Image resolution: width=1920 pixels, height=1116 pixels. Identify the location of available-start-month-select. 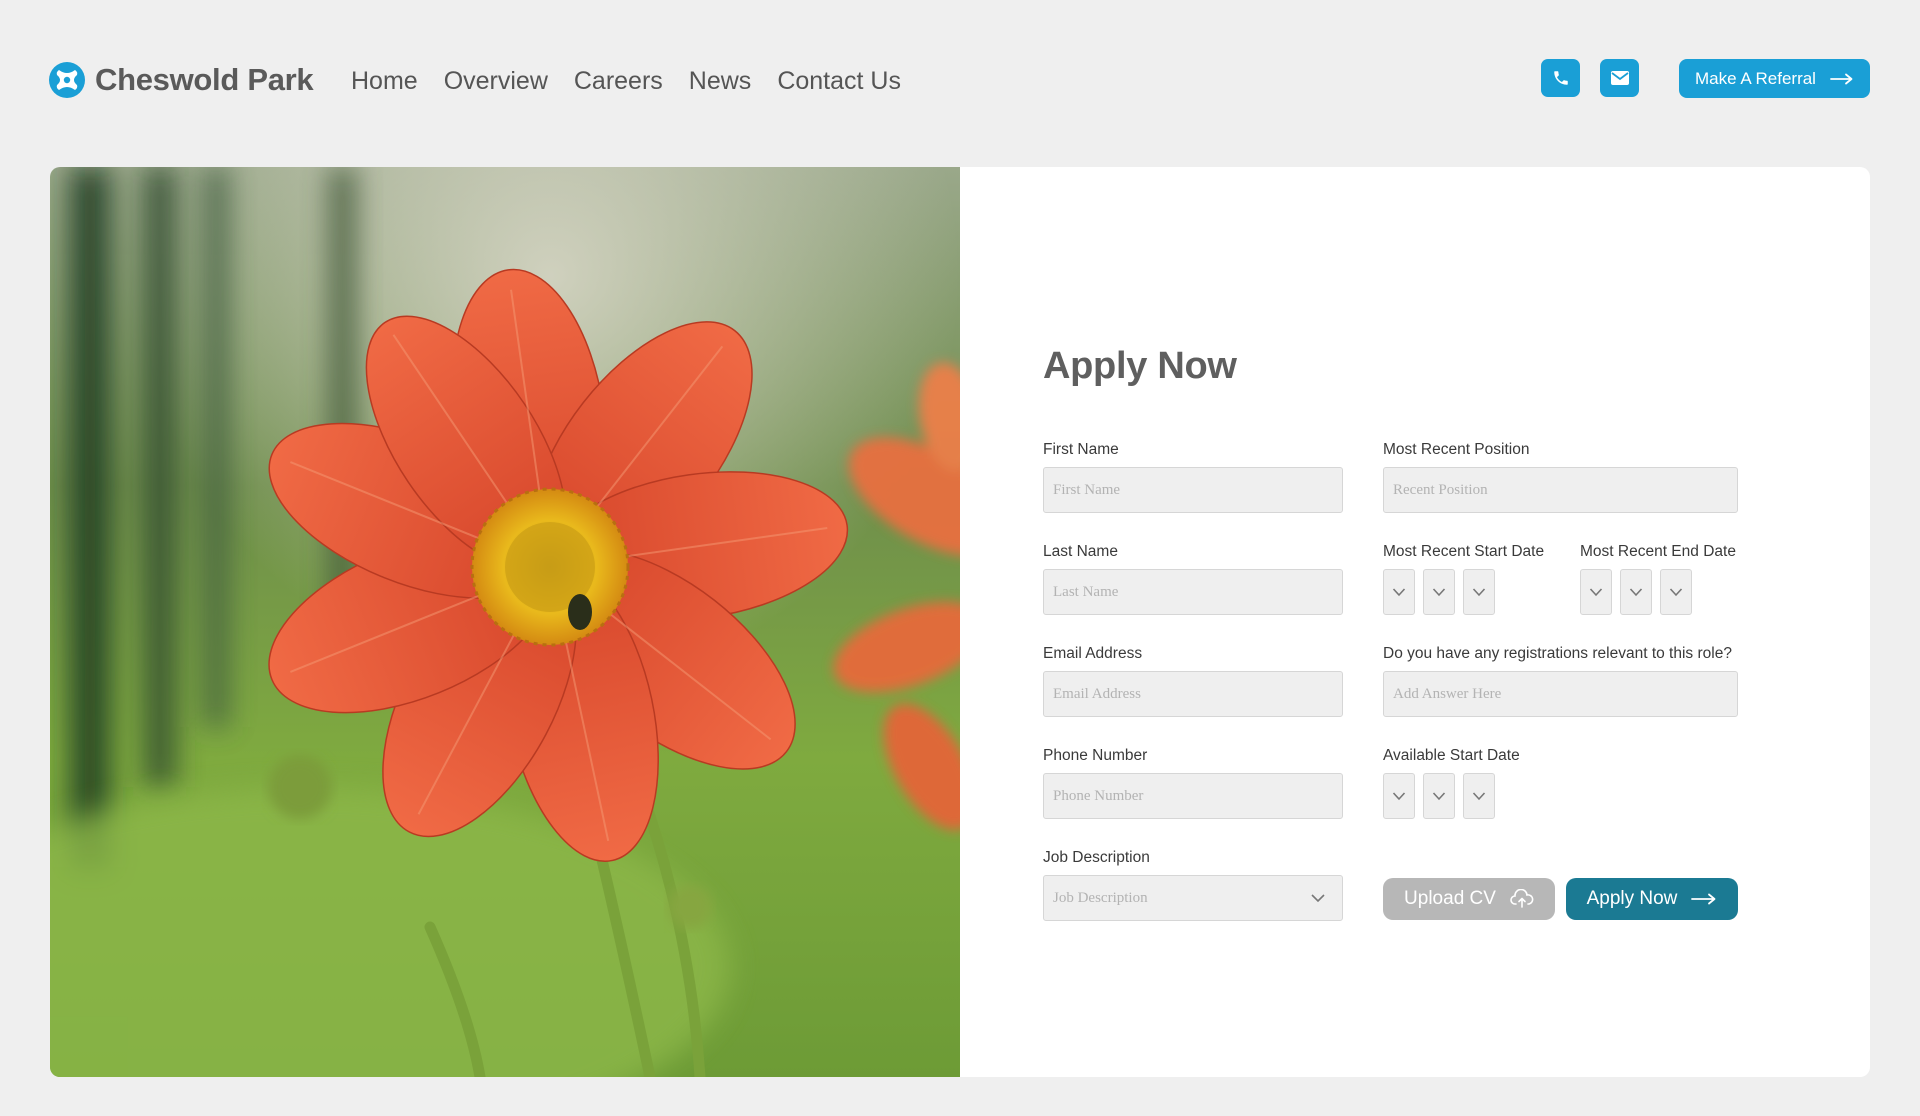
(1439, 796).